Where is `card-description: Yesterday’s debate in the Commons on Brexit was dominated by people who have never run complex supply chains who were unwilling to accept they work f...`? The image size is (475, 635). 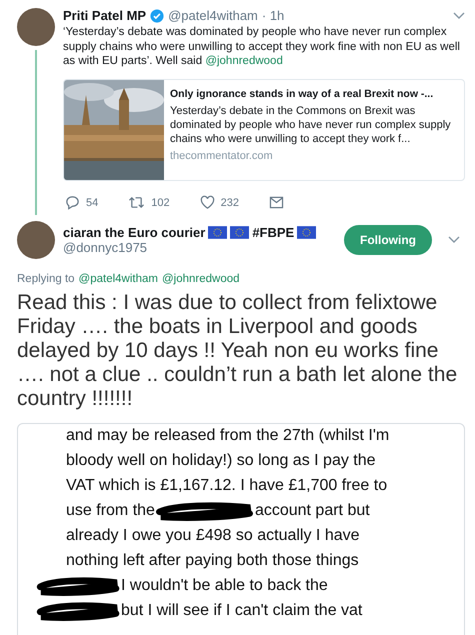 card-description: Yesterday’s debate in the Commons on Brexit was dominated by people who have never run complex supply chains who were unwilling to accept they work f... is located at coordinates (311, 125).